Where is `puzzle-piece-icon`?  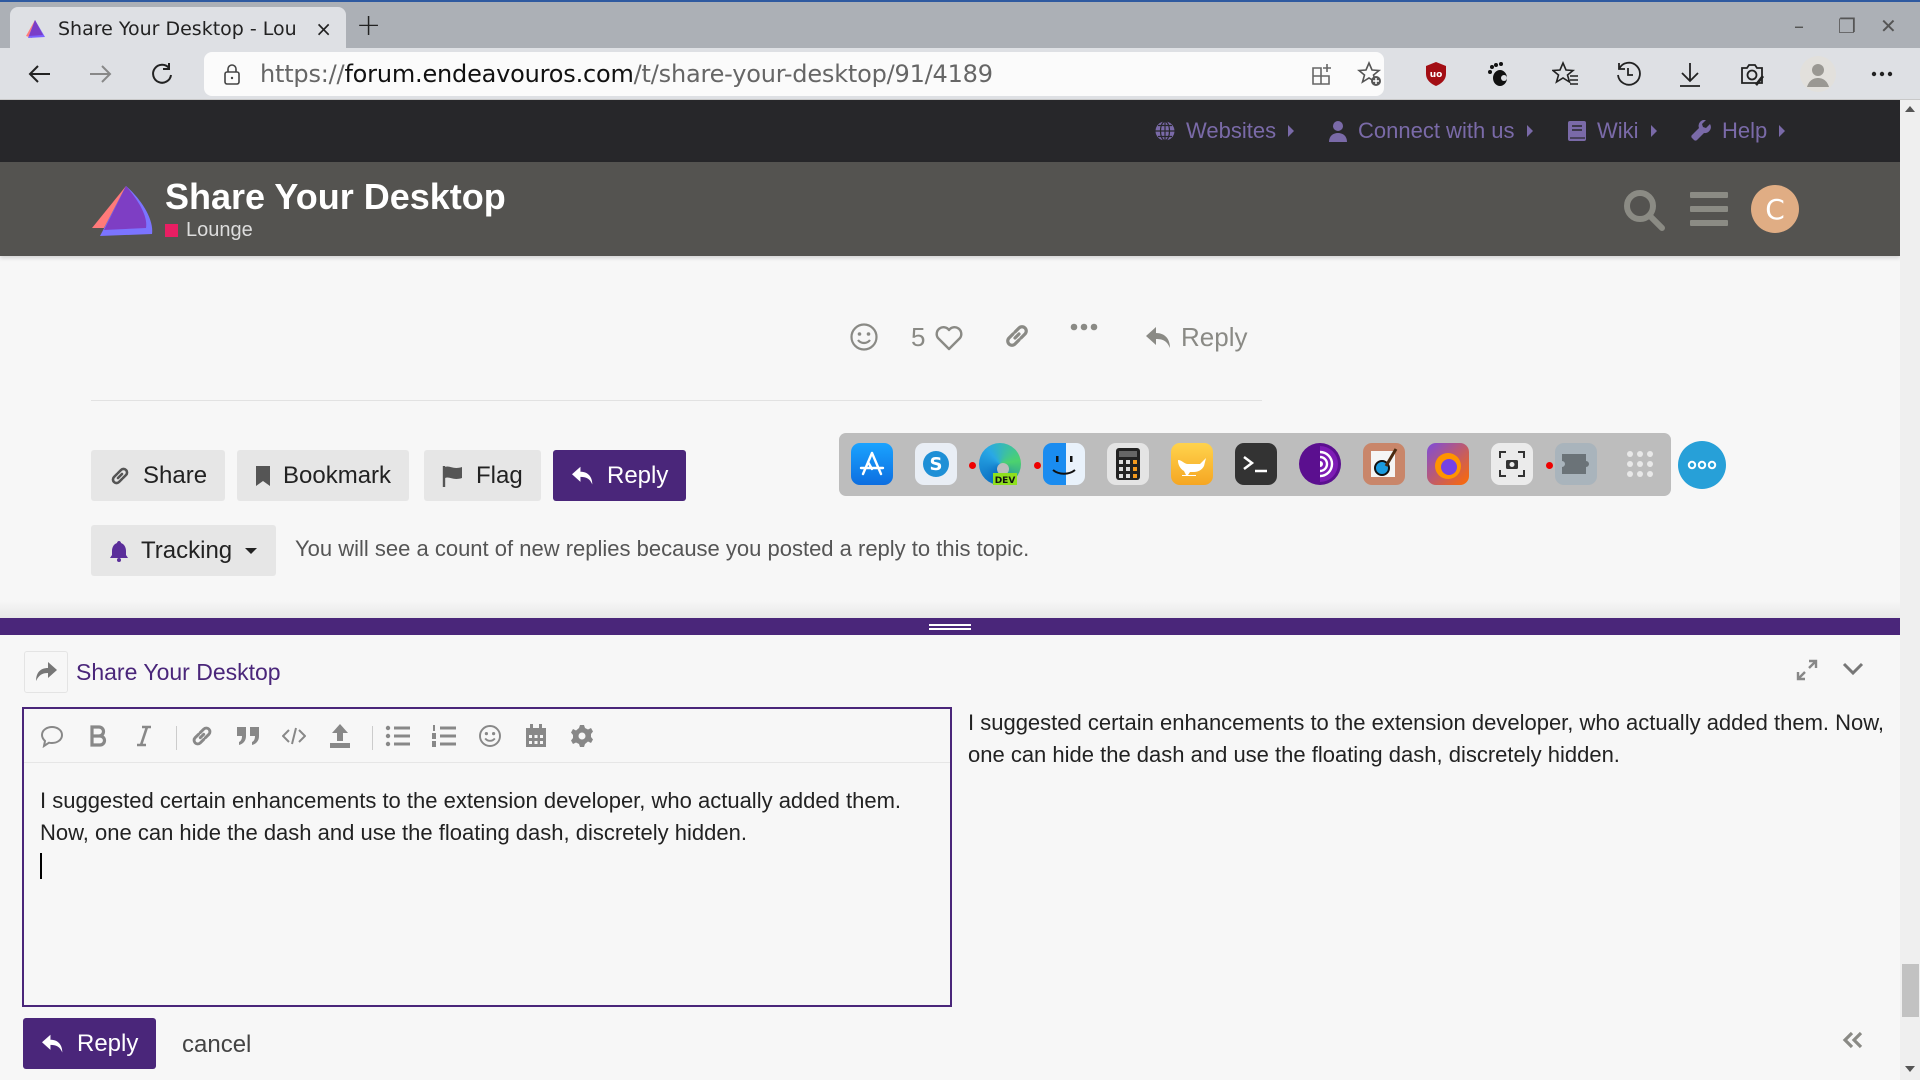 puzzle-piece-icon is located at coordinates (1575, 464).